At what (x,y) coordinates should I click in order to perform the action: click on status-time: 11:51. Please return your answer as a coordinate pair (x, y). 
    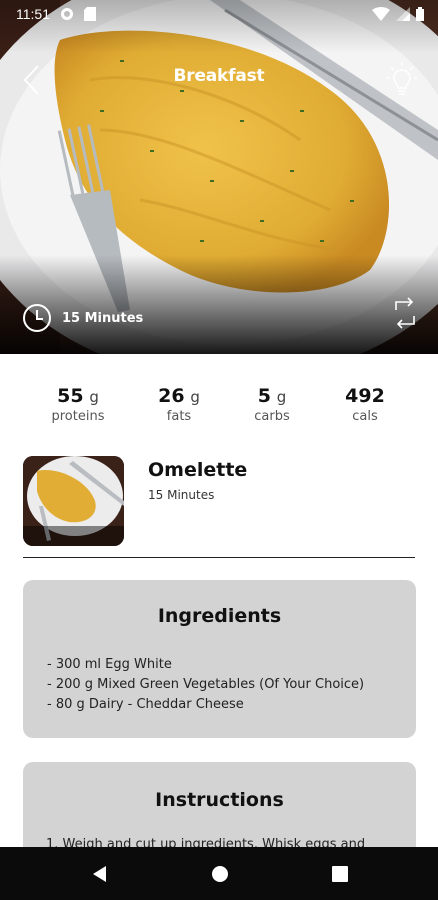
    Looking at the image, I should click on (33, 14).